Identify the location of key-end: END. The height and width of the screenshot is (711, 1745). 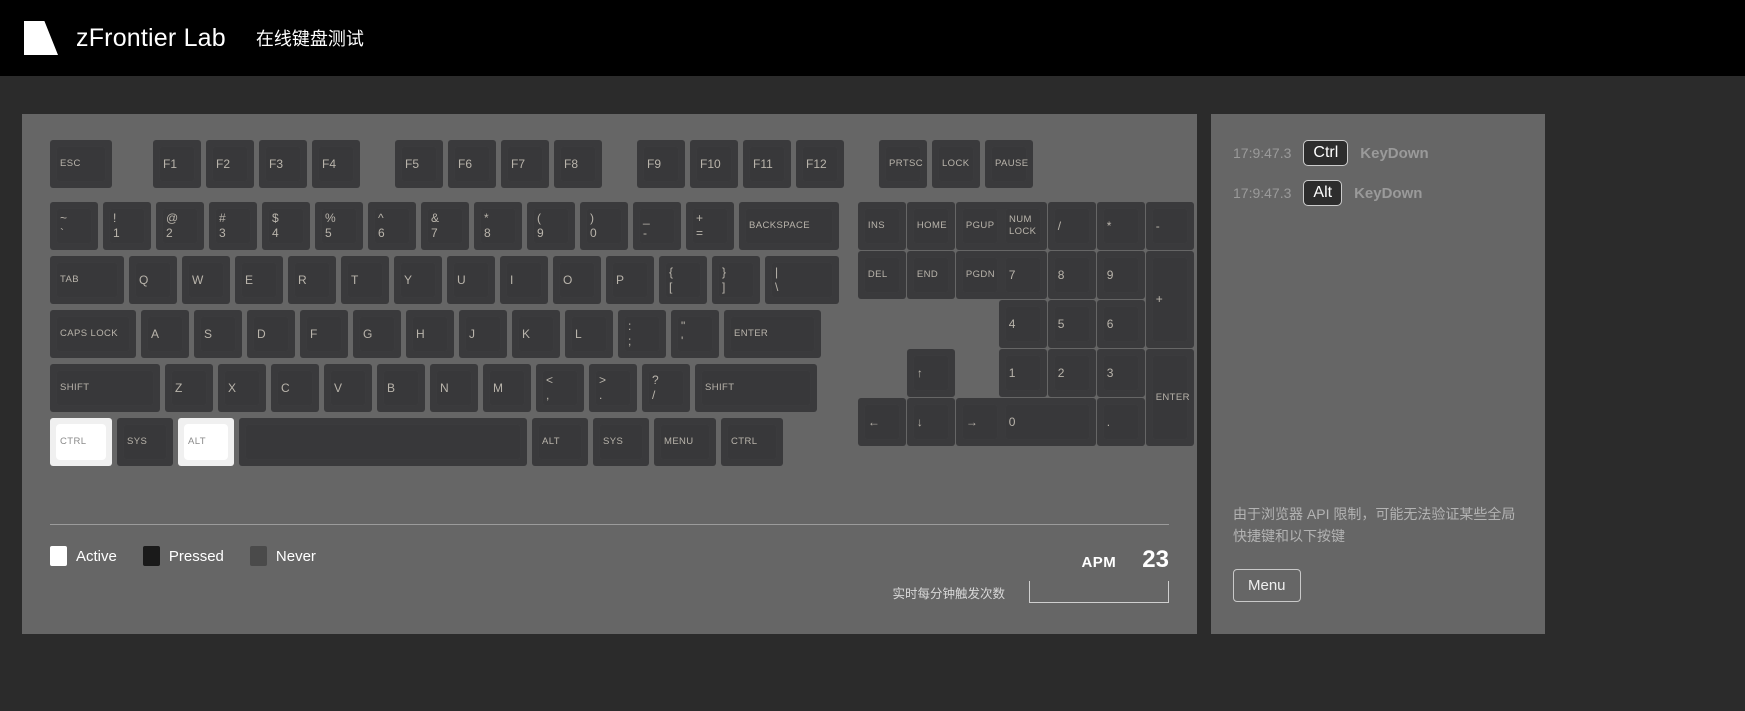
(930, 275).